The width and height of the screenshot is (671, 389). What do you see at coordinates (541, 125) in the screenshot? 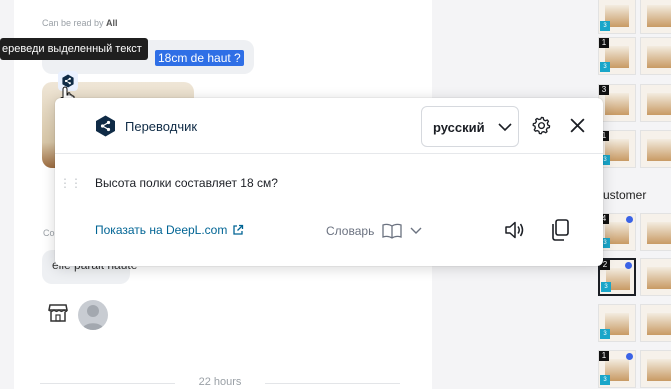
I see `gear-icon` at bounding box center [541, 125].